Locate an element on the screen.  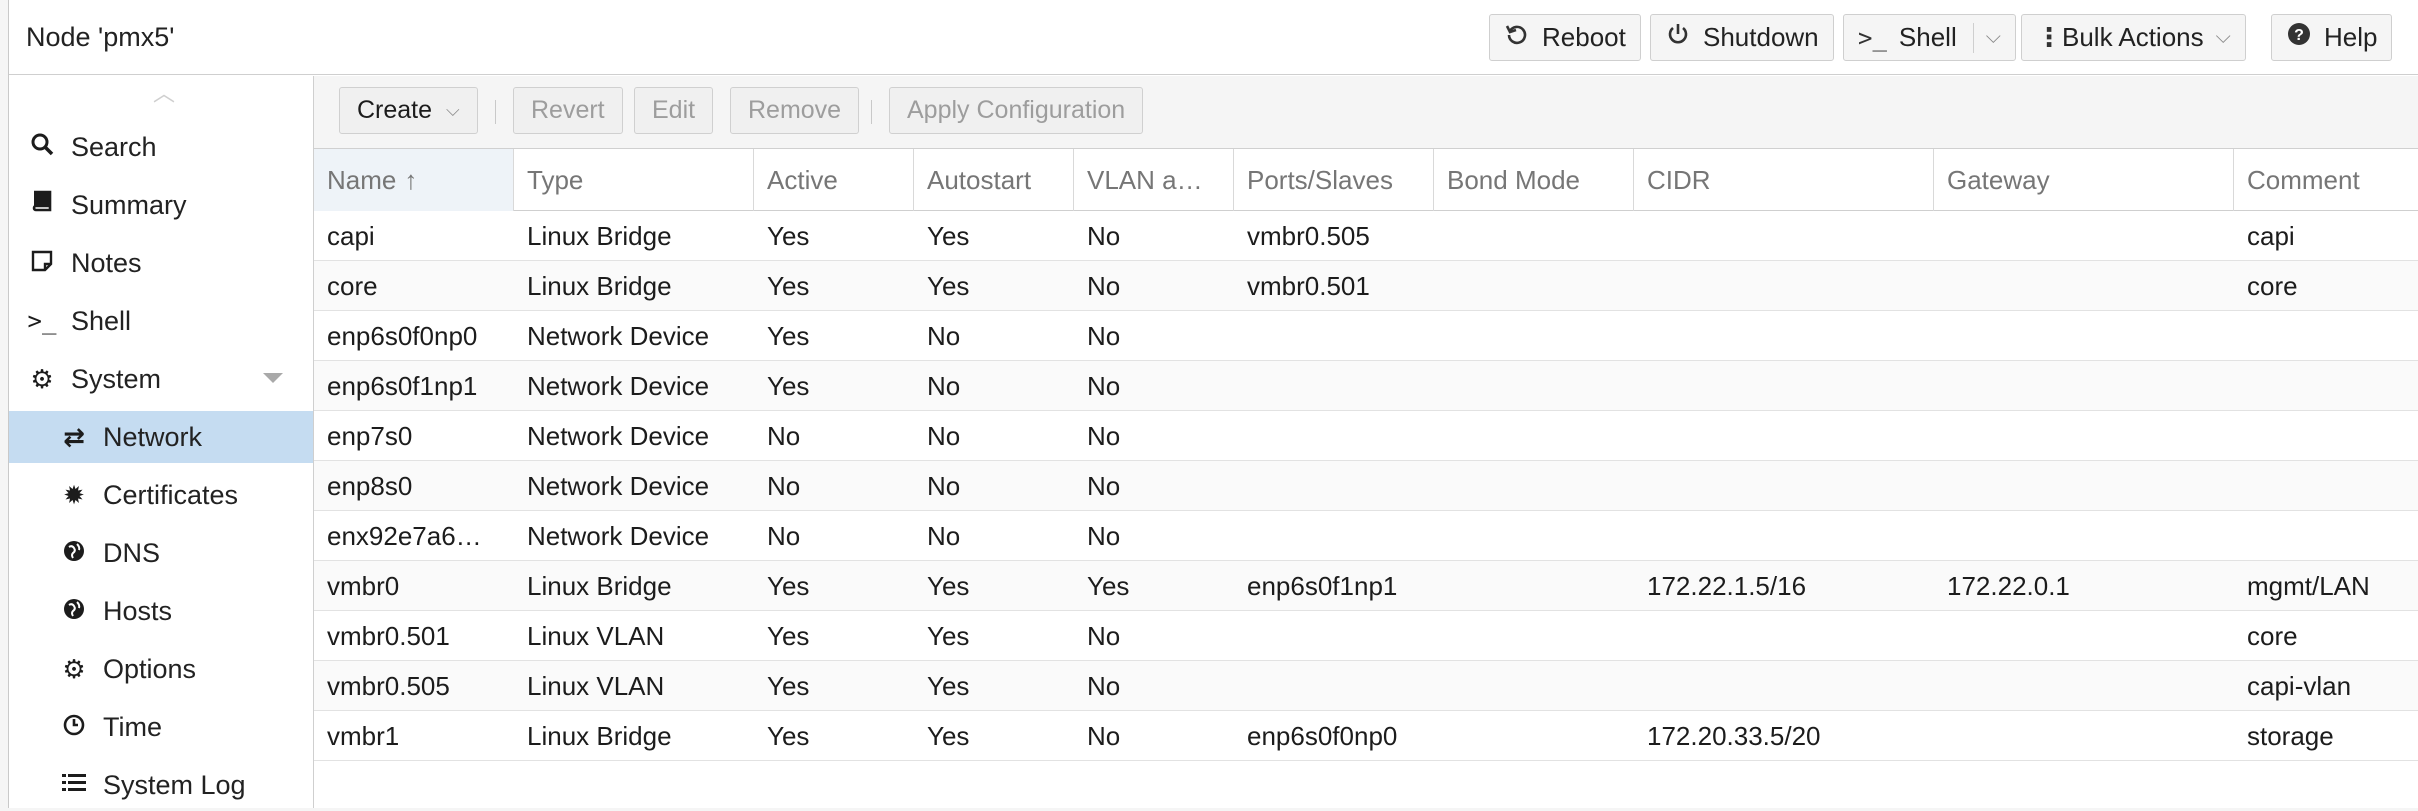
table-row: enp7s0 Network Device No No No is located at coordinates (1366, 436).